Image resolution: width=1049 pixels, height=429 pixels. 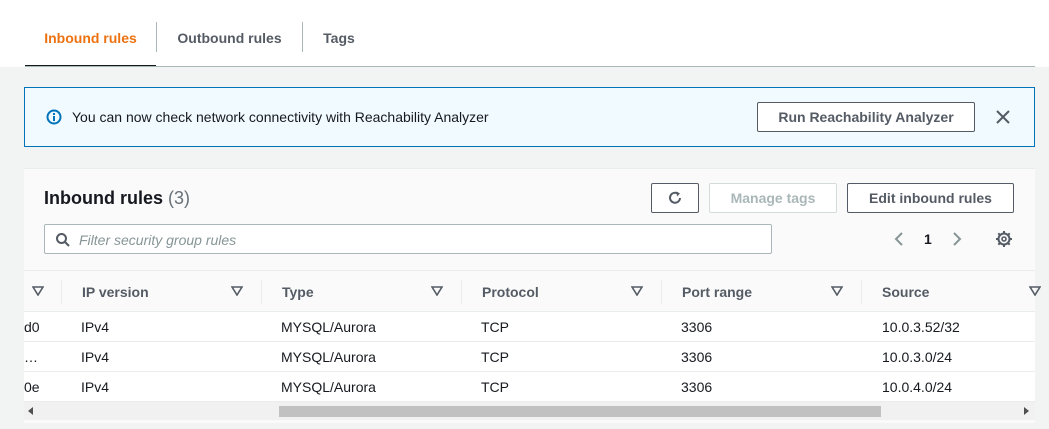 I want to click on cell-rule-id: 0e, so click(x=32, y=387).